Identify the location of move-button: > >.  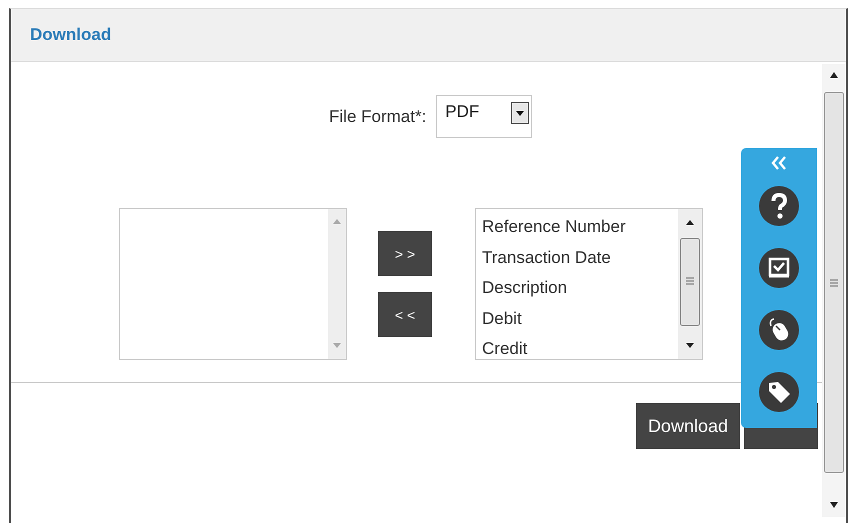
(405, 253).